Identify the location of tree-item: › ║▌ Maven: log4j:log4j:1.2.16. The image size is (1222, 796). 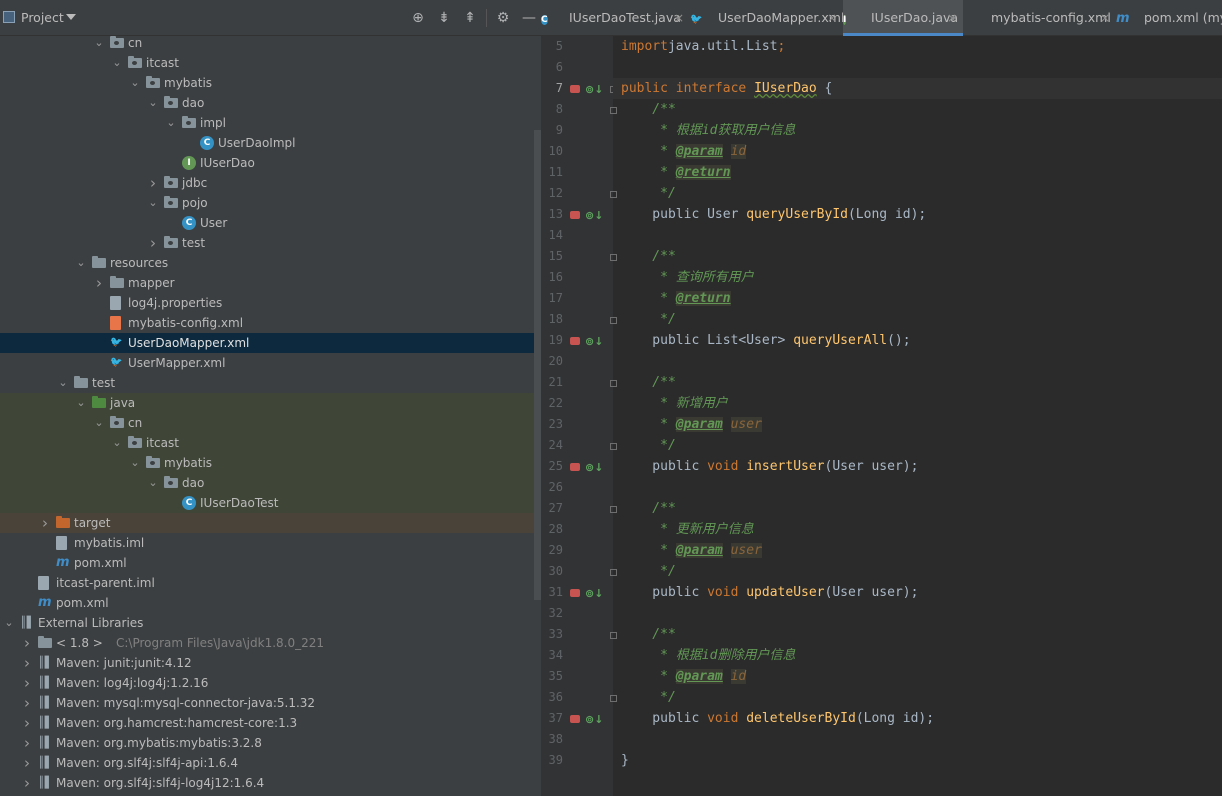
(270, 683).